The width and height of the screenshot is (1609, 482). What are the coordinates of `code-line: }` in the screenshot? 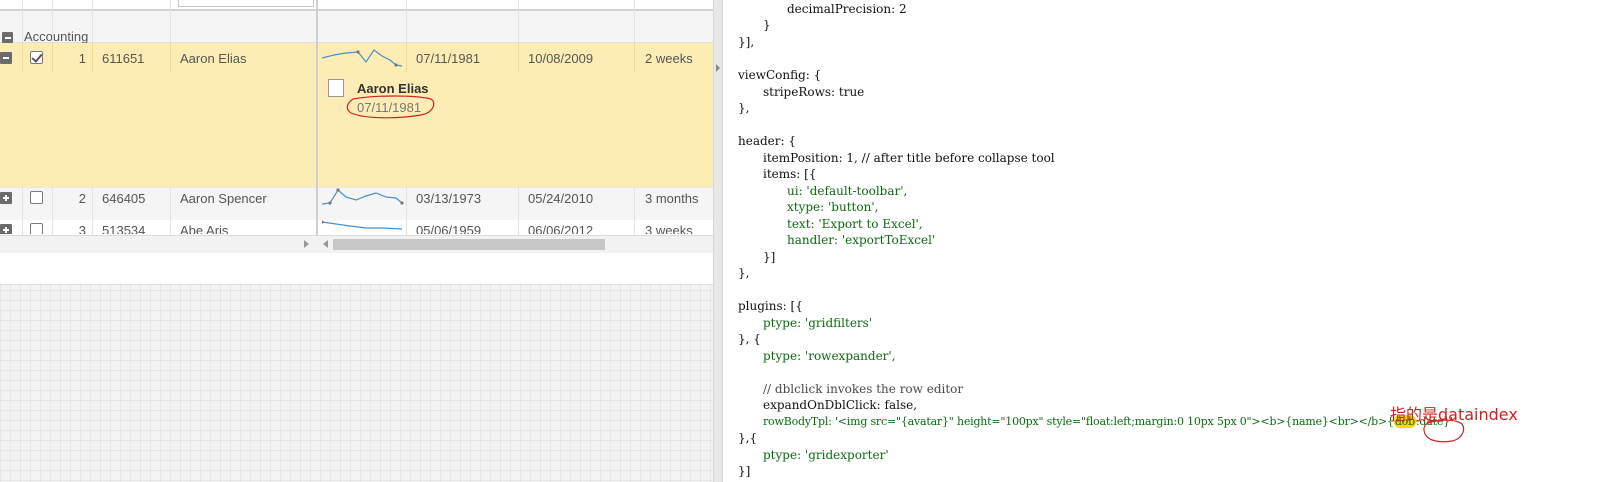 It's located at (767, 25).